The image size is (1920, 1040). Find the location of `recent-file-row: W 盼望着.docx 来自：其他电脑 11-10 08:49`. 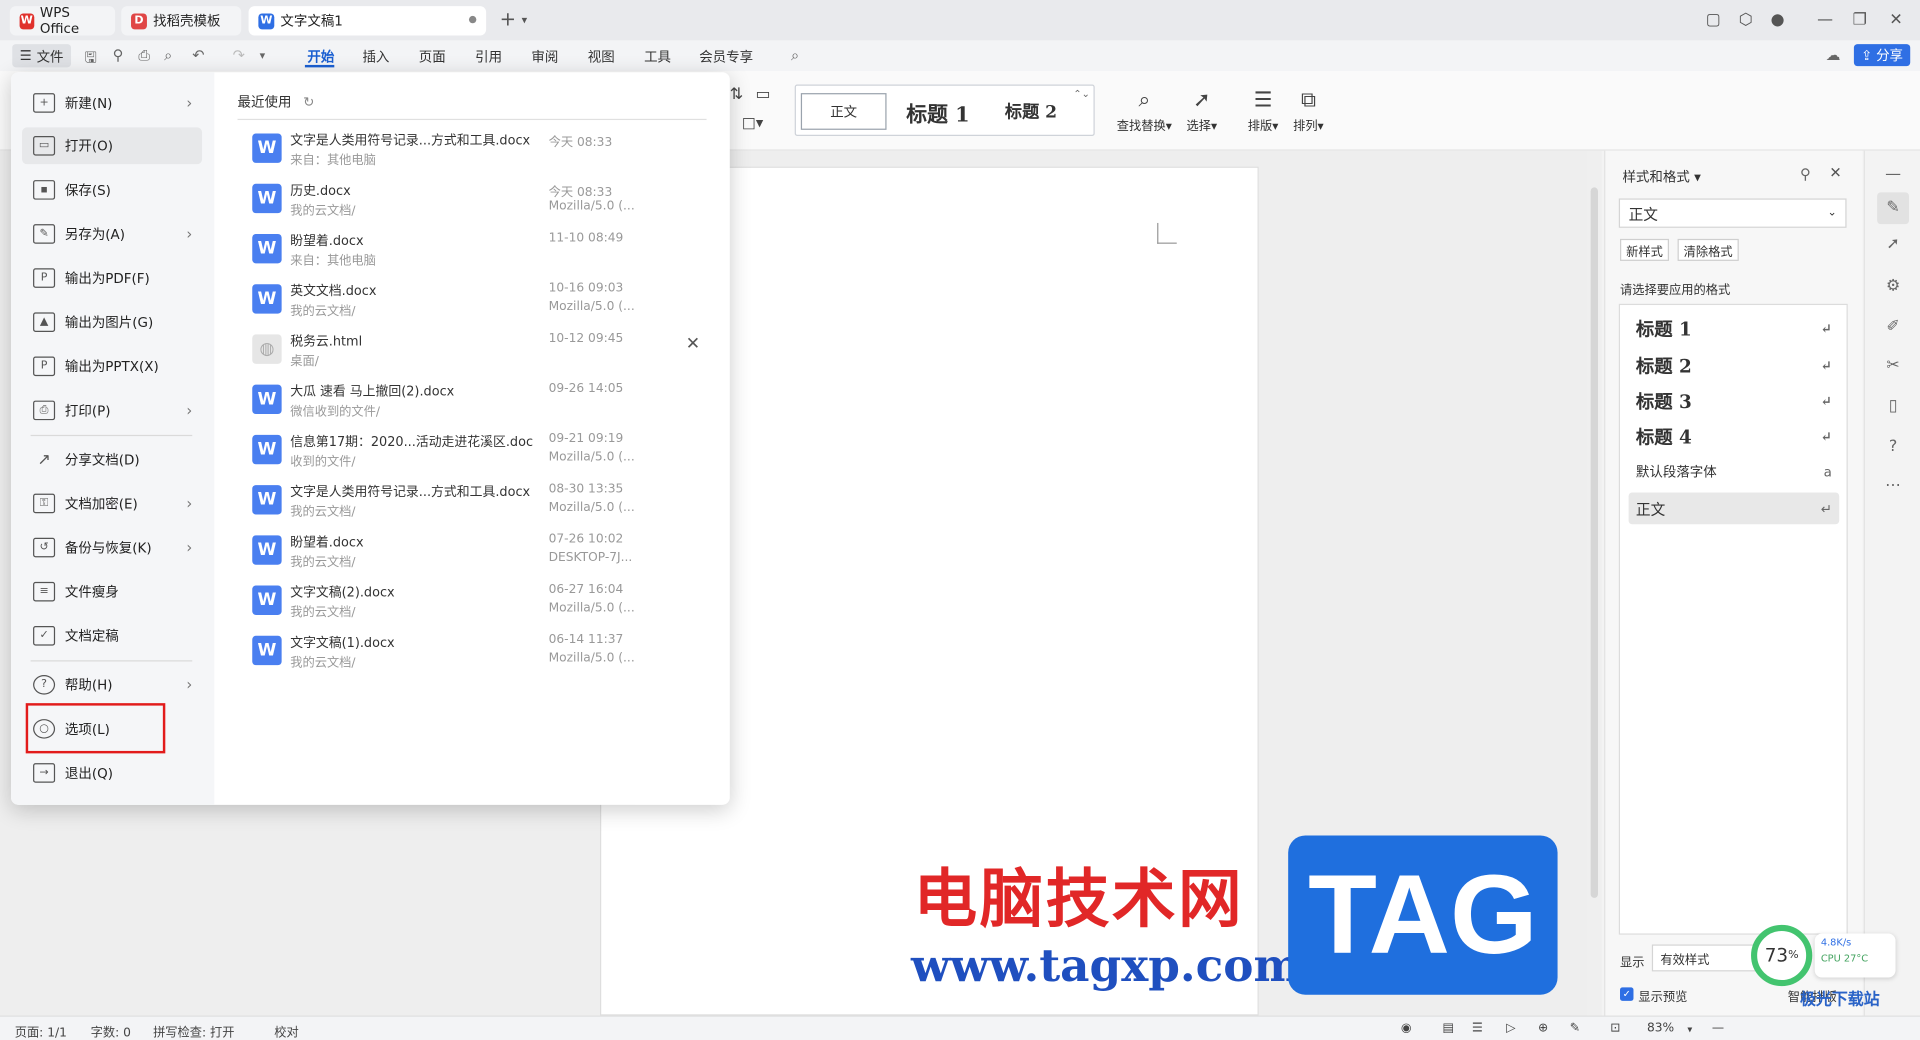

recent-file-row: W 盼望着.docx 来自：其他电脑 11-10 08:49 is located at coordinates (477, 251).